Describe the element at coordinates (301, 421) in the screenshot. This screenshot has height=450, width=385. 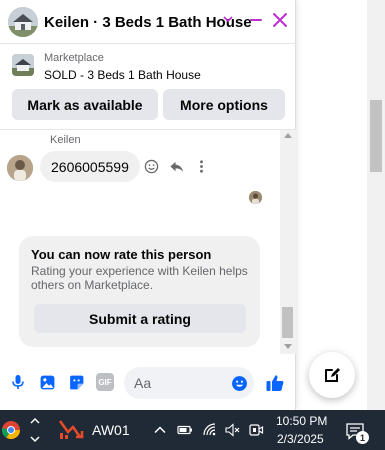
I see `clock-time: 10:50 PM` at that location.